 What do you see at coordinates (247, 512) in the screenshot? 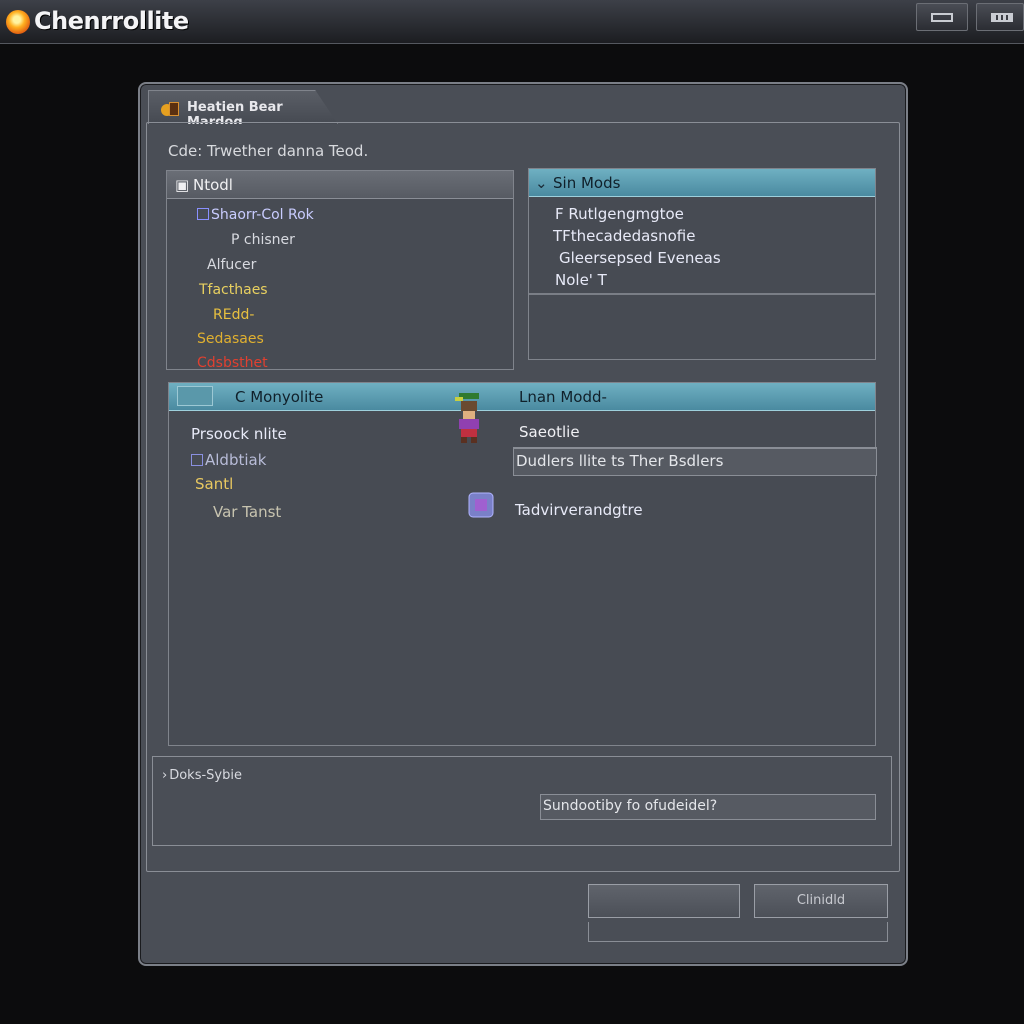
I see `list-item: Var Tanst` at bounding box center [247, 512].